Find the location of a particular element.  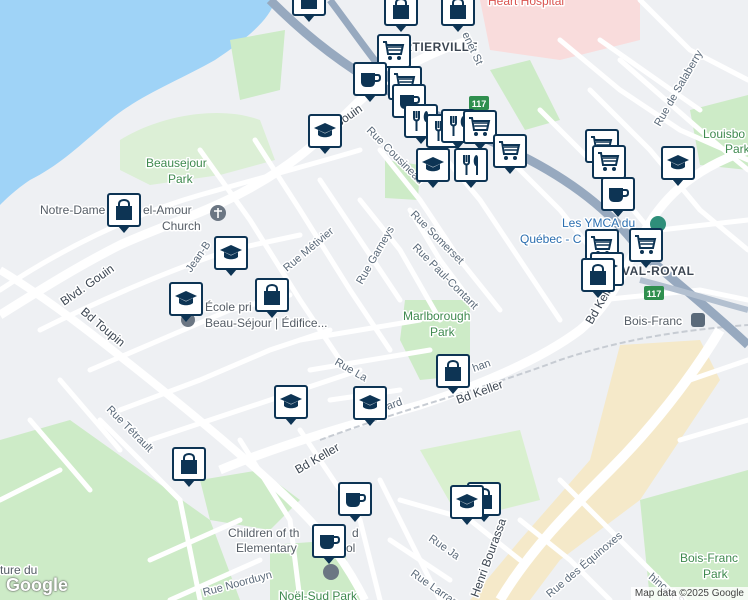

route-117-east-label: 117 is located at coordinates (654, 294).